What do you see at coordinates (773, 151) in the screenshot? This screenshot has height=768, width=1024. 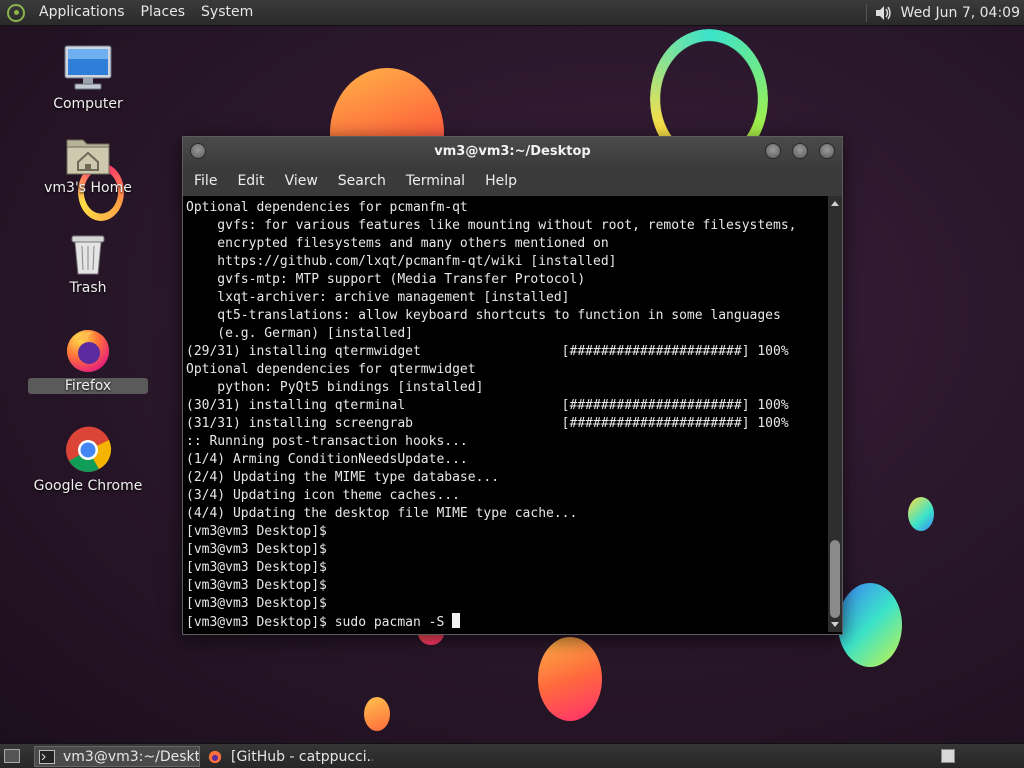 I see `minimize-button` at bounding box center [773, 151].